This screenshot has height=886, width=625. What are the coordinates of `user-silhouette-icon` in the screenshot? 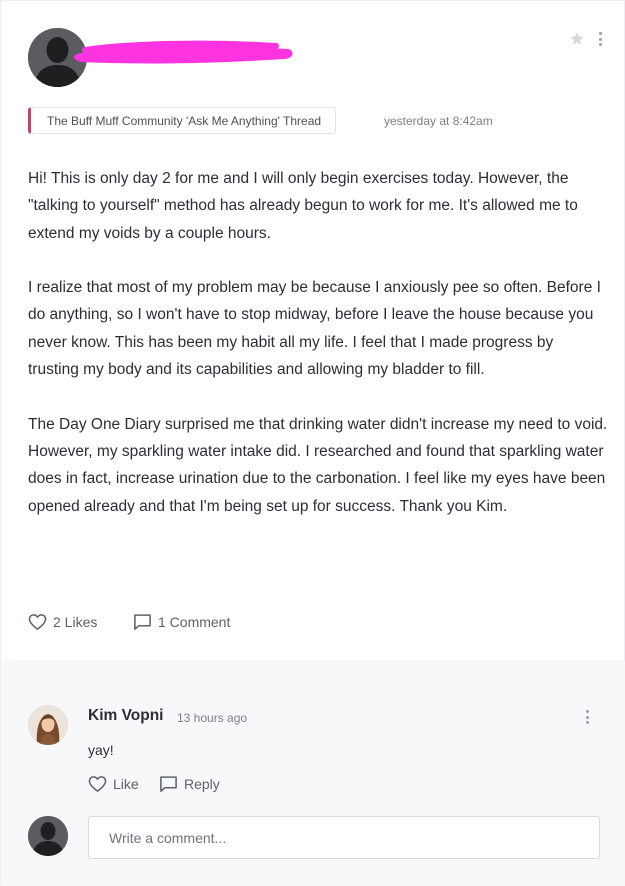 It's located at (48, 836).